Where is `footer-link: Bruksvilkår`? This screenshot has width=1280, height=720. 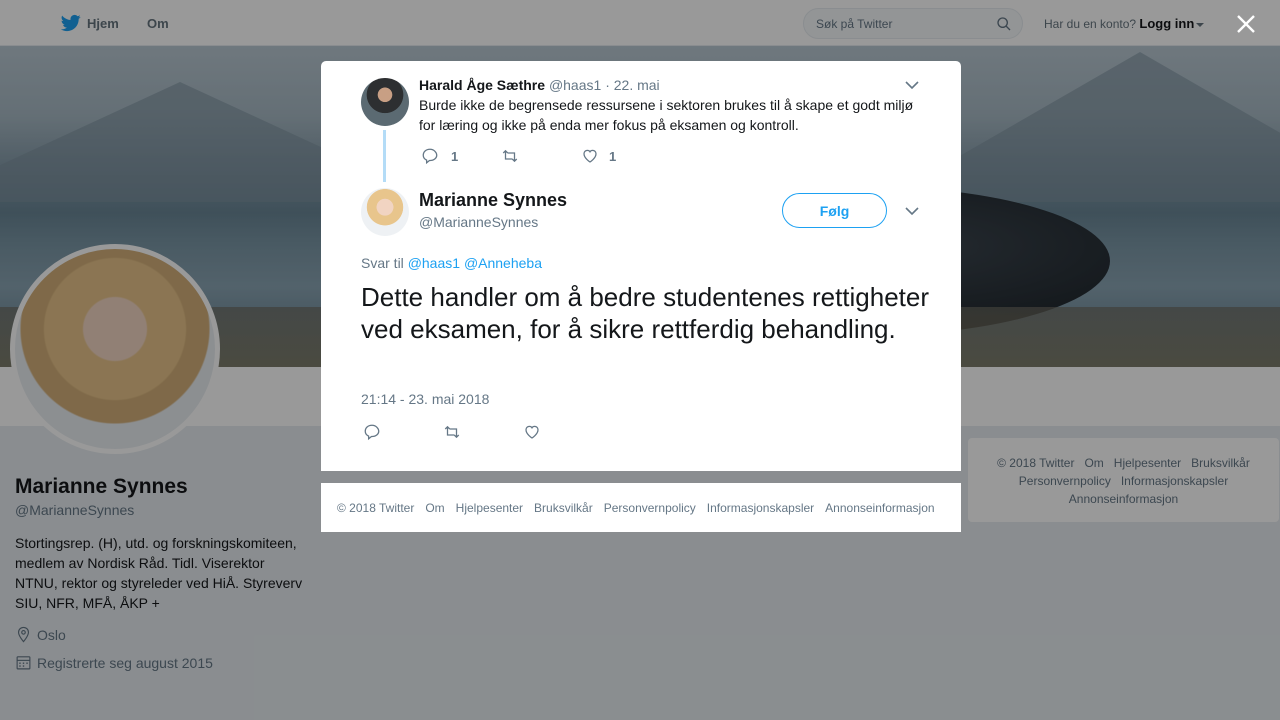
footer-link: Bruksvilkår is located at coordinates (563, 508).